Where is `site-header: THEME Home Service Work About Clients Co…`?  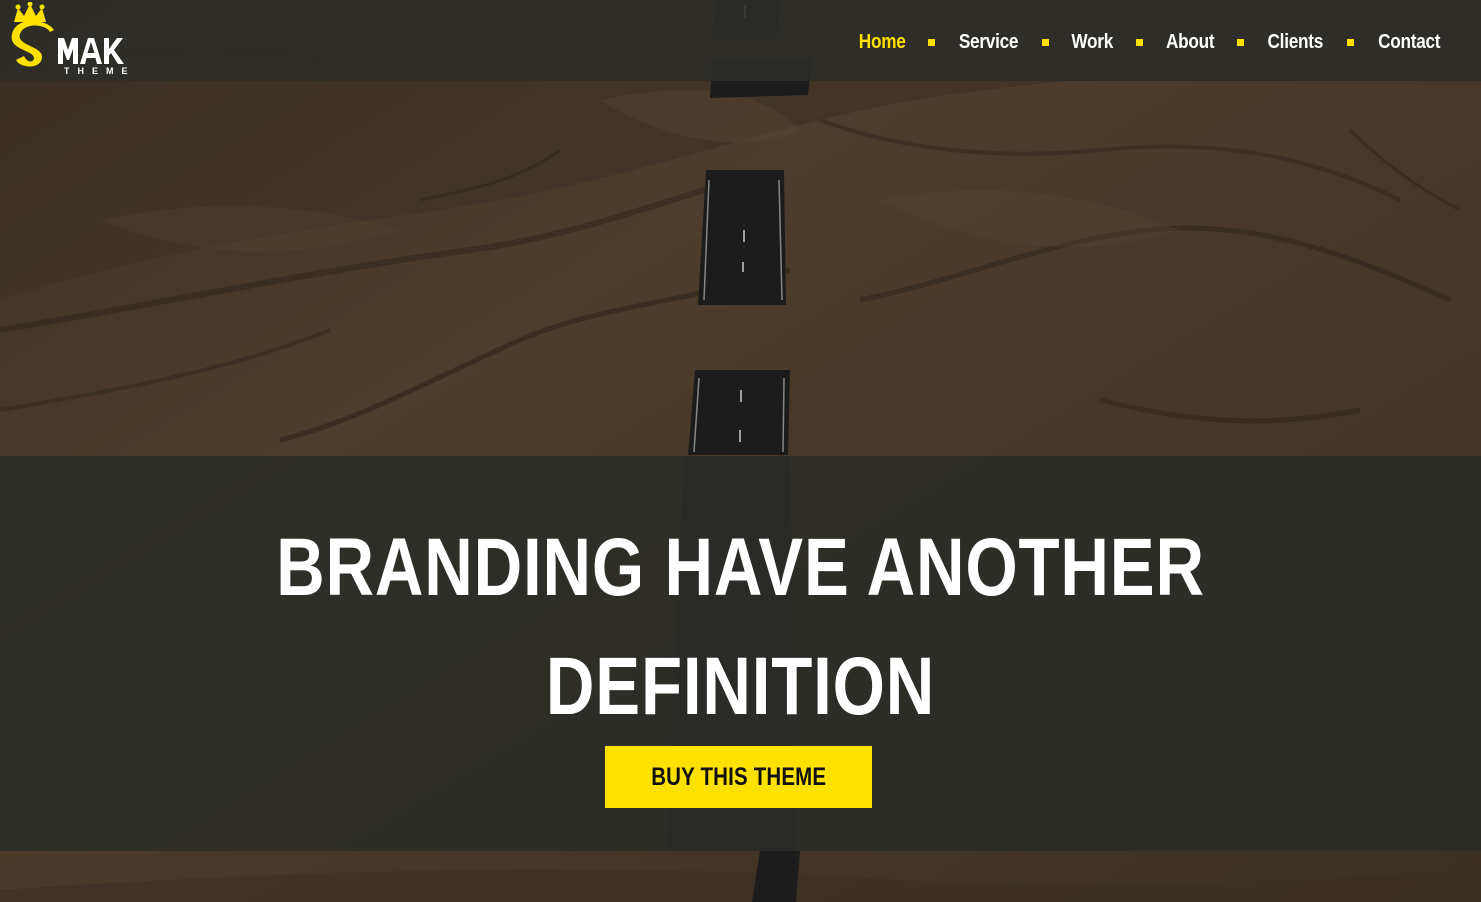
site-header: THEME Home Service Work About Clients Co… is located at coordinates (740, 40).